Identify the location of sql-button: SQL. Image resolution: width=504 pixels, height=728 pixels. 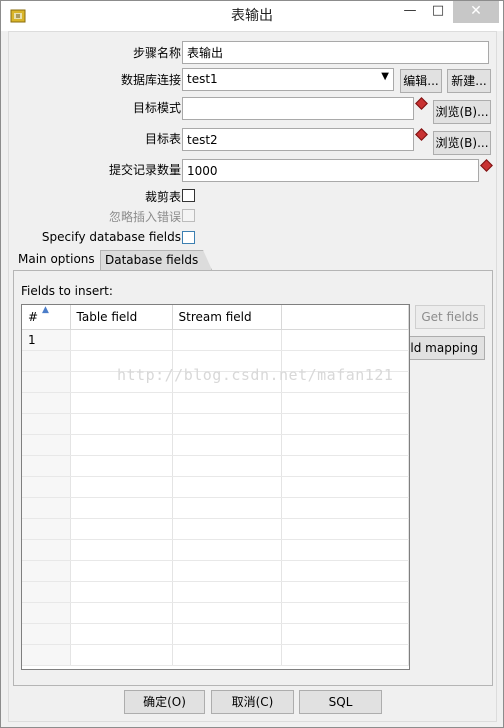
(340, 702).